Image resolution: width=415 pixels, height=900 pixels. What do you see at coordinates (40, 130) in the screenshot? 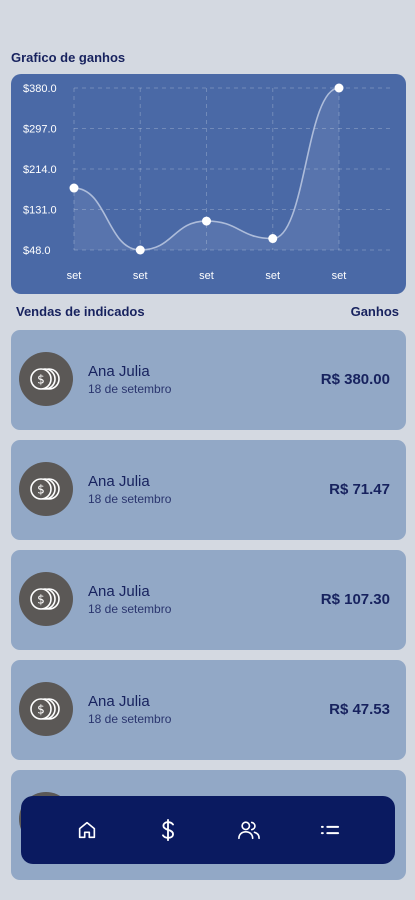
I see `y-tick-label: $297.0` at bounding box center [40, 130].